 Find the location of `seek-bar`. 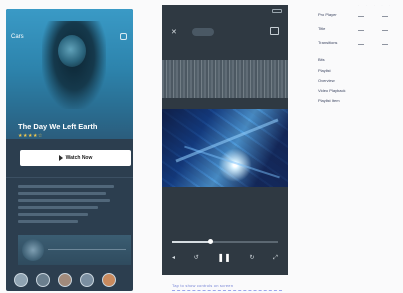

seek-bar is located at coordinates (225, 241).